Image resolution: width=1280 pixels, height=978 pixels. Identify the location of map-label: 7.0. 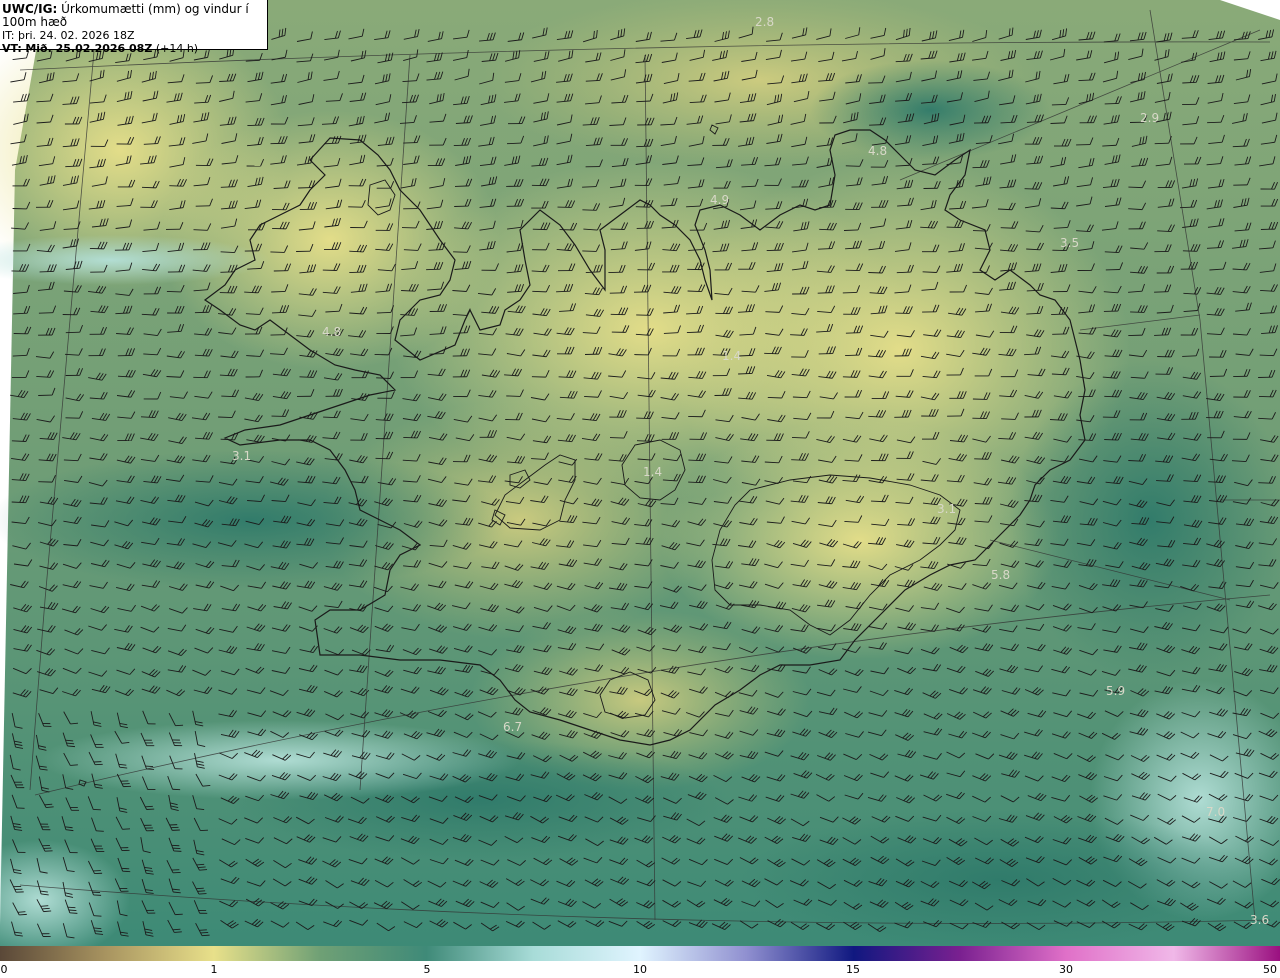
(1215, 812).